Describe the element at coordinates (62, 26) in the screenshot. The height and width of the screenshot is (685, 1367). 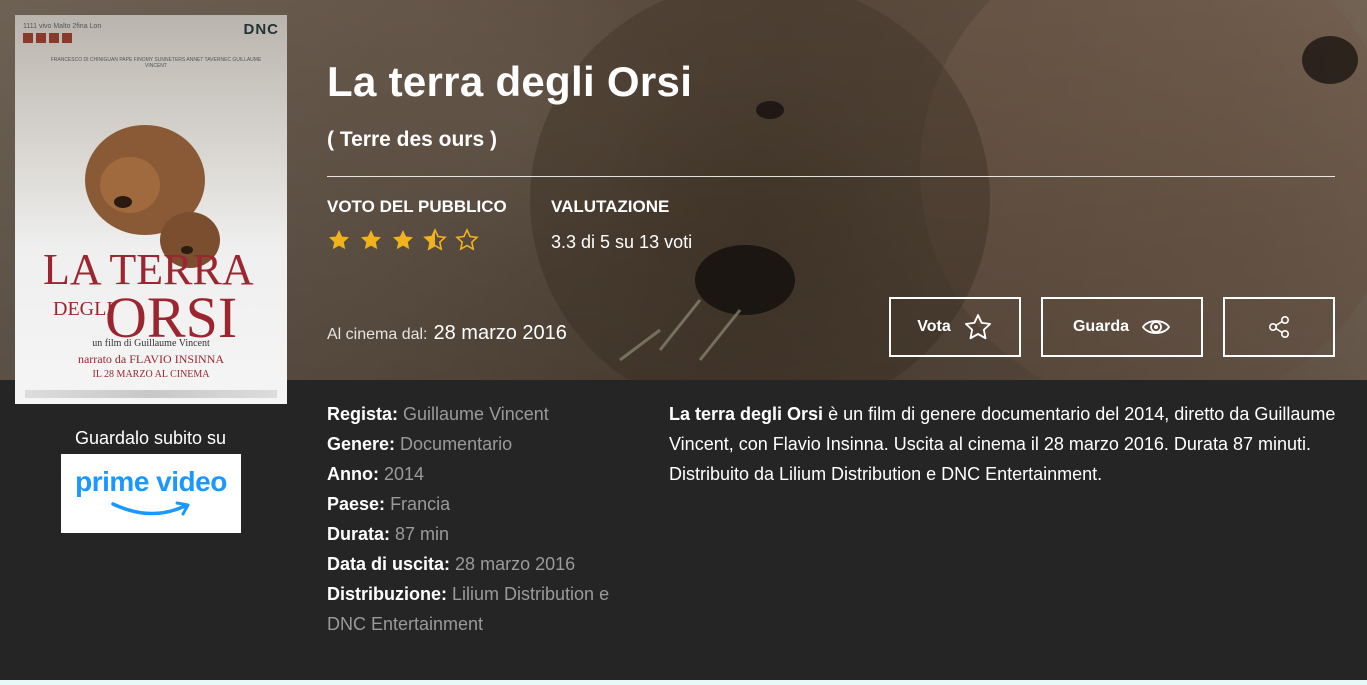
I see `poster-top-text: 1111 vivo Malto 2fina Lon` at that location.